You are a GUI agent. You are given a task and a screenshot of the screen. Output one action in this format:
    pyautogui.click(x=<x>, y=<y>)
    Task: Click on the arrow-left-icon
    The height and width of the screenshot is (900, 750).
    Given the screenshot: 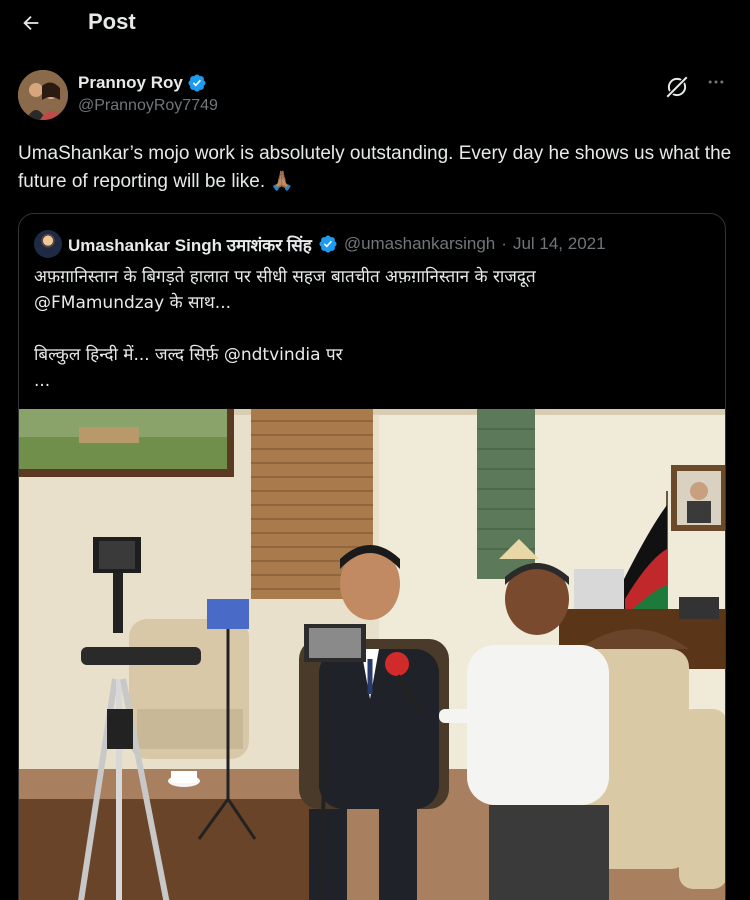 What is the action you would take?
    pyautogui.click(x=31, y=23)
    